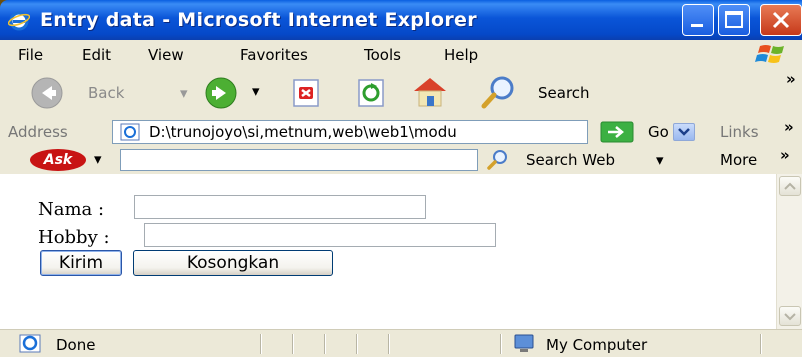 Image resolution: width=802 pixels, height=357 pixels. What do you see at coordinates (81, 263) in the screenshot?
I see `kirim-button: Kirim` at bounding box center [81, 263].